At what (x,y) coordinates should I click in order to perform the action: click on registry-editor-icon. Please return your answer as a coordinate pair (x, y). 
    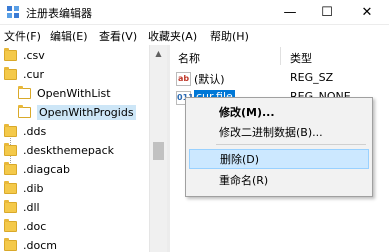
    Looking at the image, I should click on (13, 12).